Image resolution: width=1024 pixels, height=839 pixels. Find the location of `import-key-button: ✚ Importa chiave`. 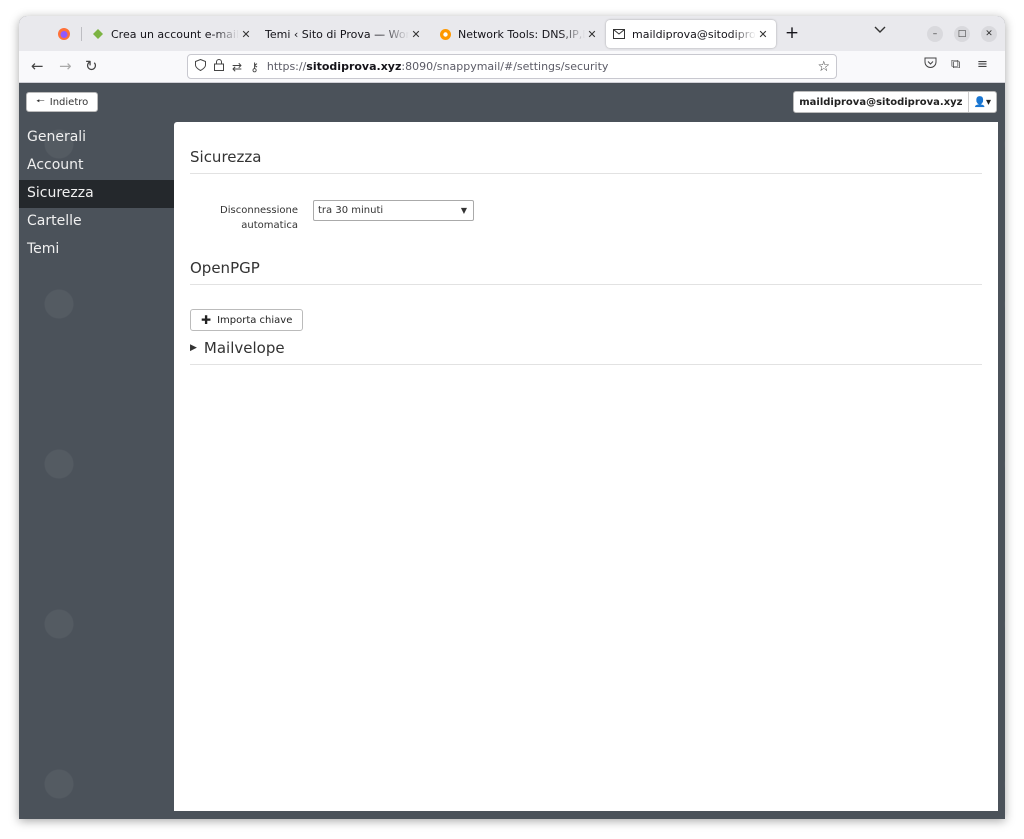

import-key-button: ✚ Importa chiave is located at coordinates (247, 320).